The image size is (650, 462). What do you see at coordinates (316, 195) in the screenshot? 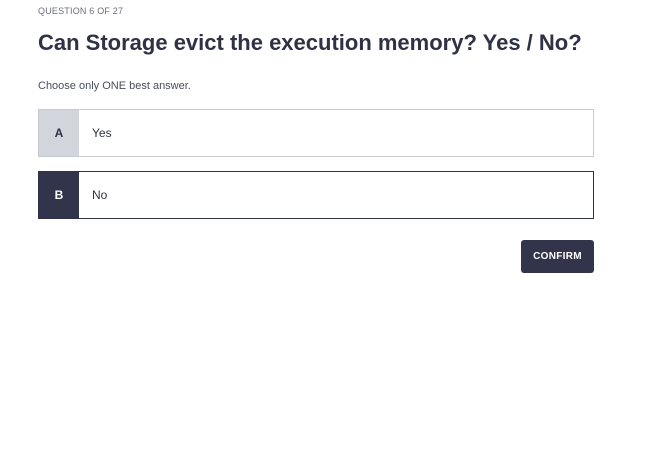
I see `answer-option-b: B No` at bounding box center [316, 195].